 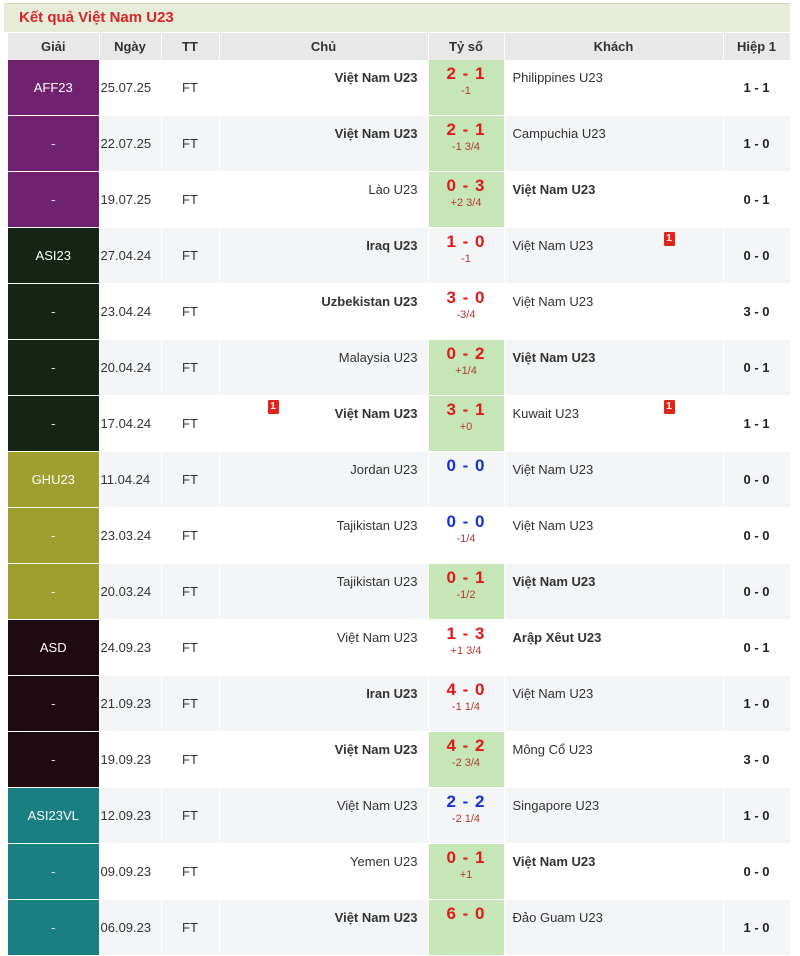 What do you see at coordinates (466, 255) in the screenshot?
I see `score-cell: 1 - 0 -1` at bounding box center [466, 255].